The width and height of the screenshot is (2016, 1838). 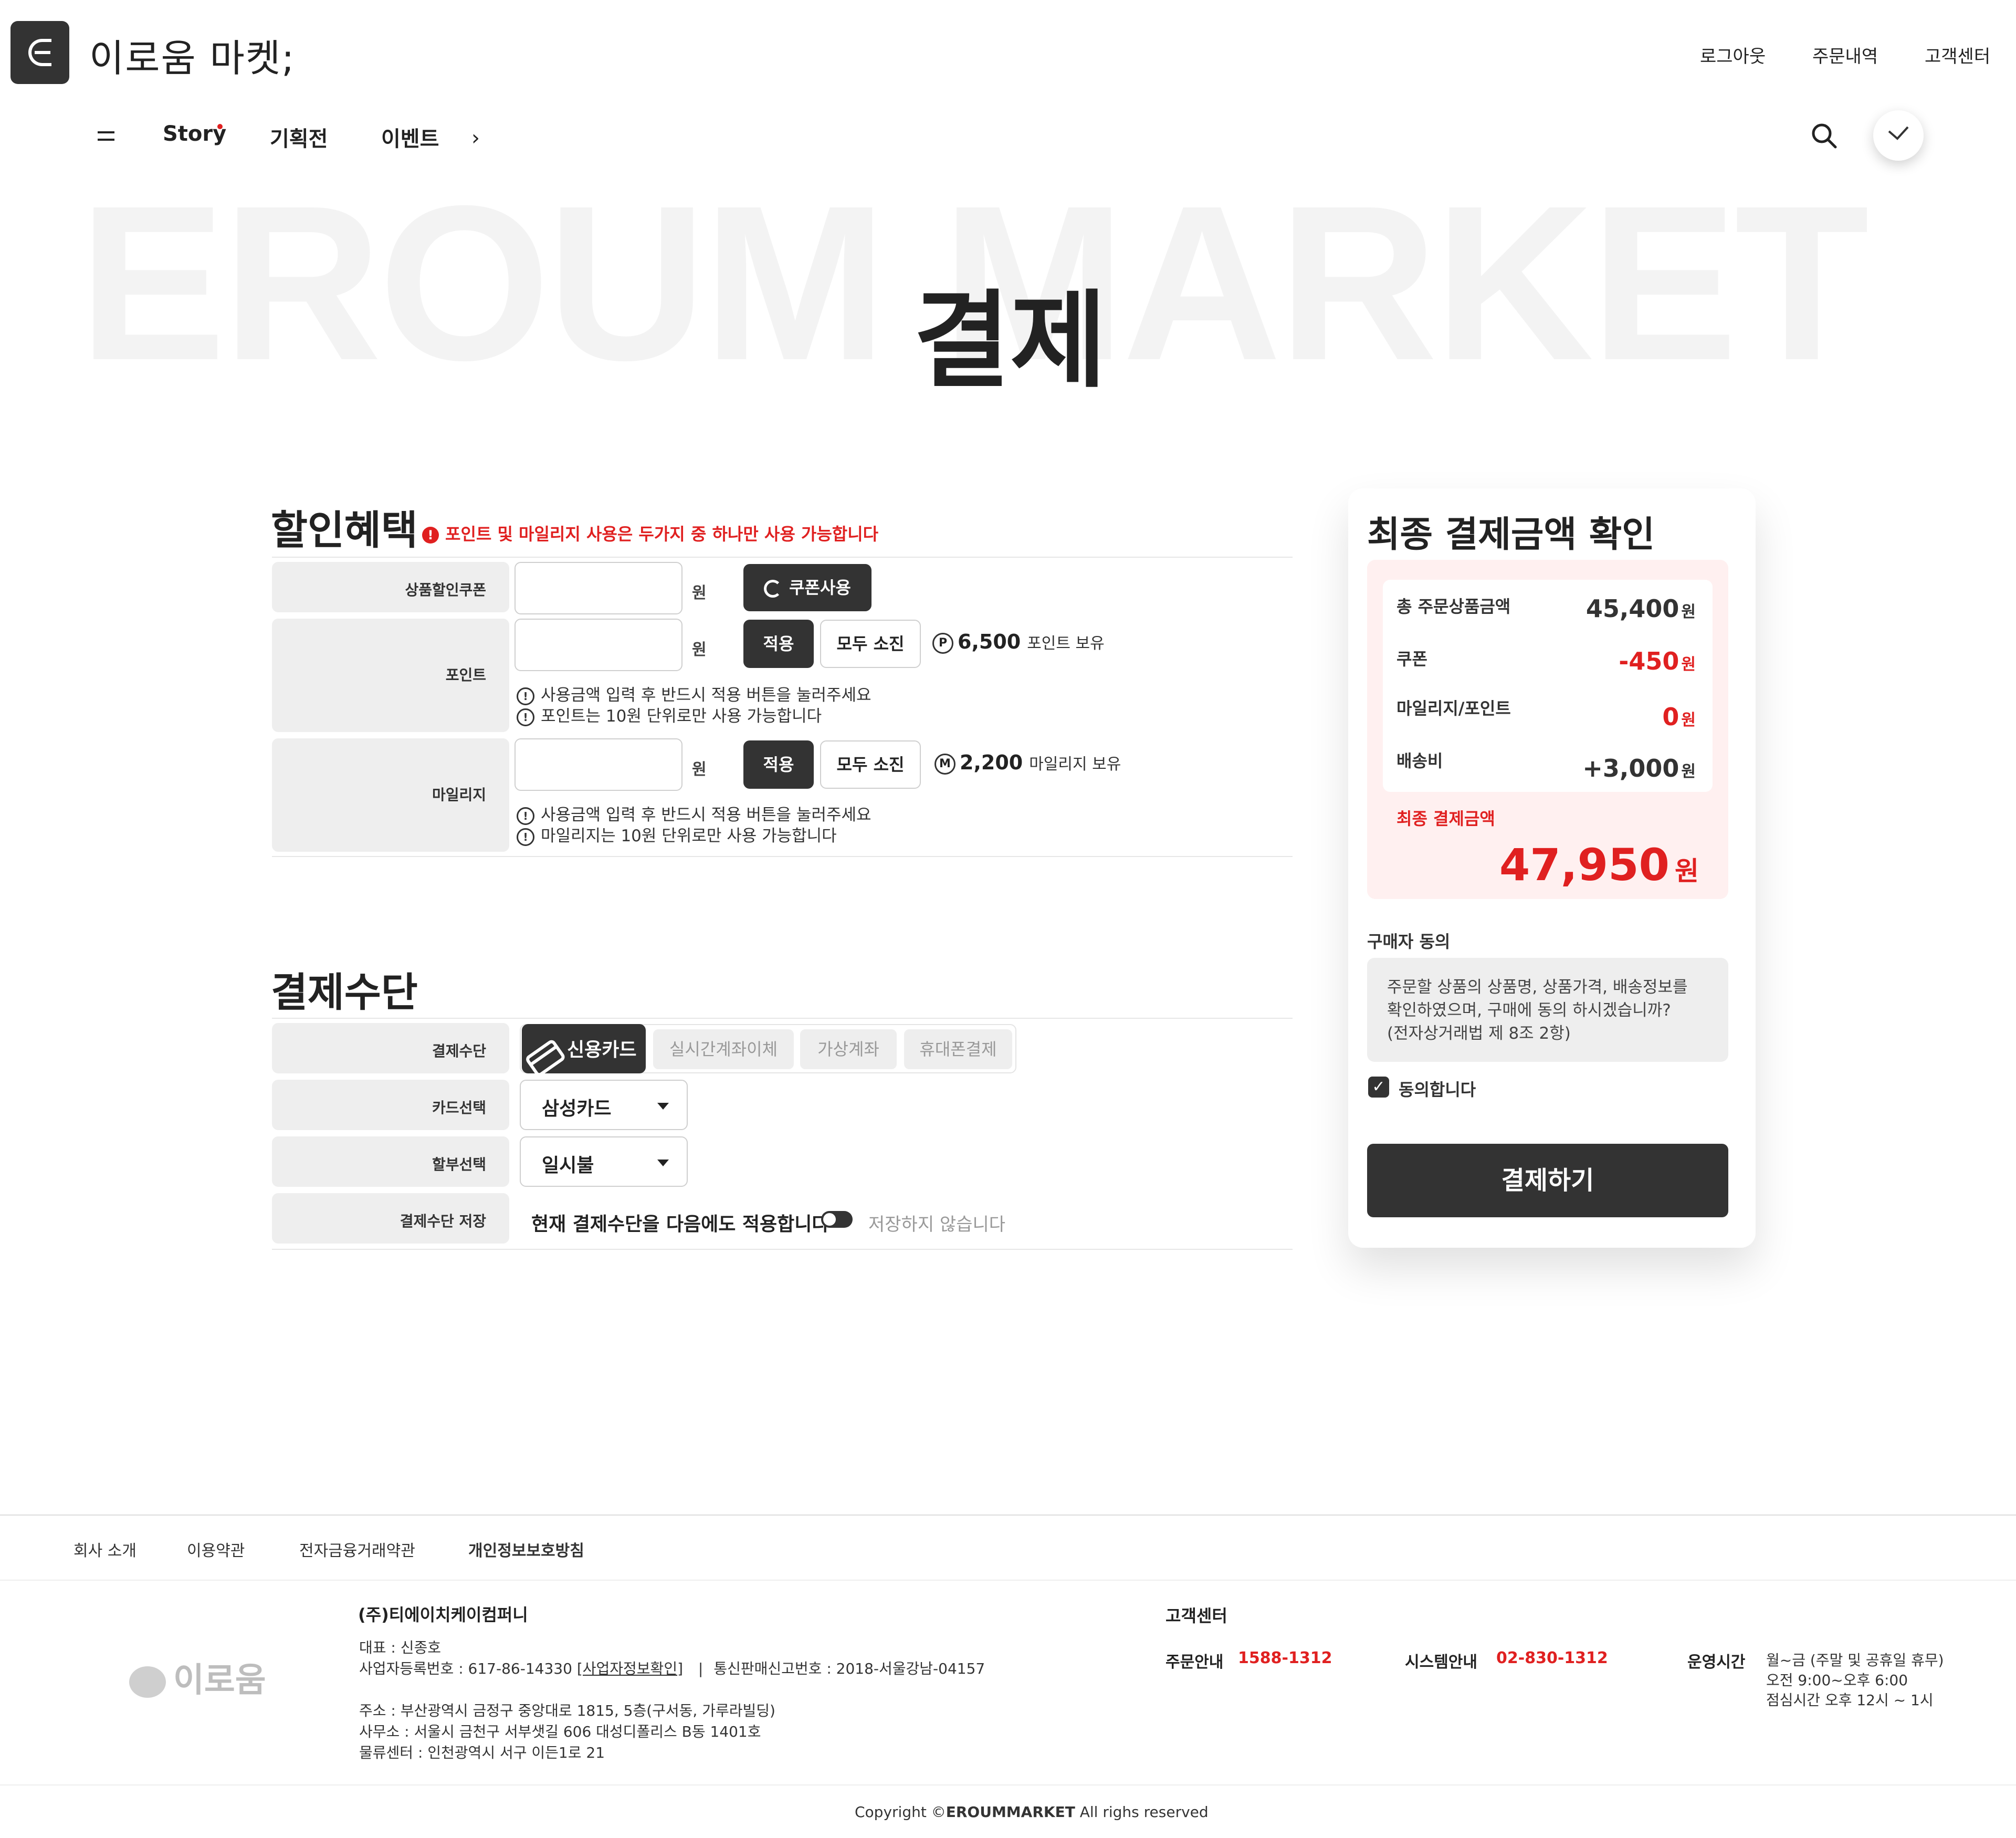 What do you see at coordinates (390, 1048) in the screenshot?
I see `payment-method-label-cell: 결제수단` at bounding box center [390, 1048].